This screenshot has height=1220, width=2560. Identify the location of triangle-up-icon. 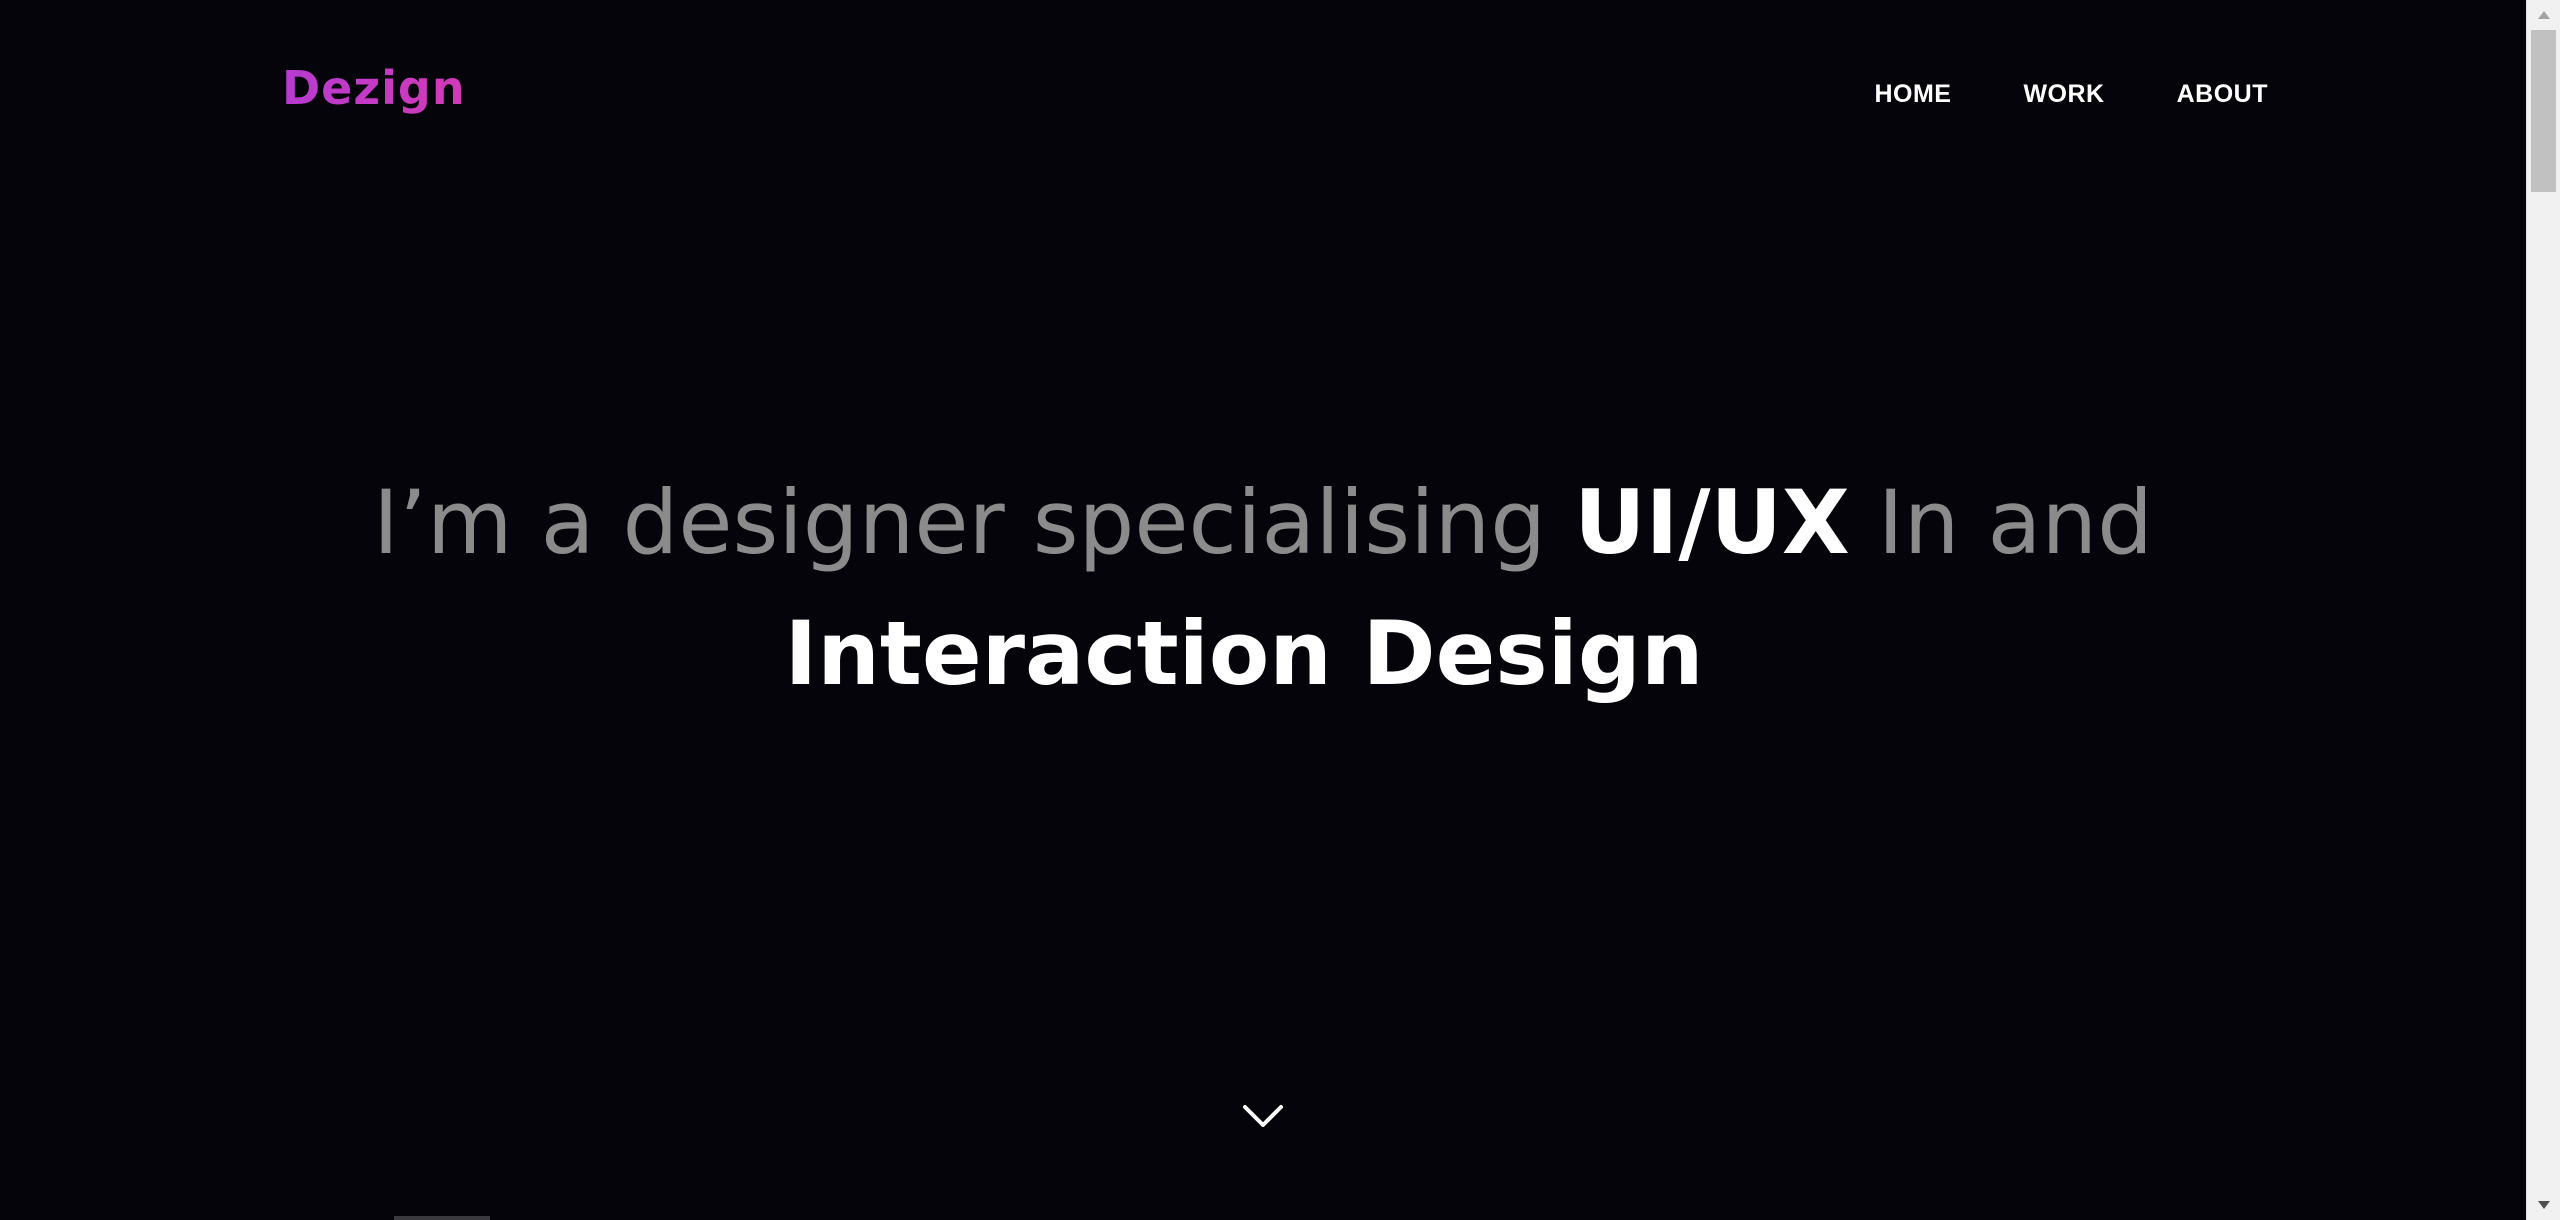
(2543, 15).